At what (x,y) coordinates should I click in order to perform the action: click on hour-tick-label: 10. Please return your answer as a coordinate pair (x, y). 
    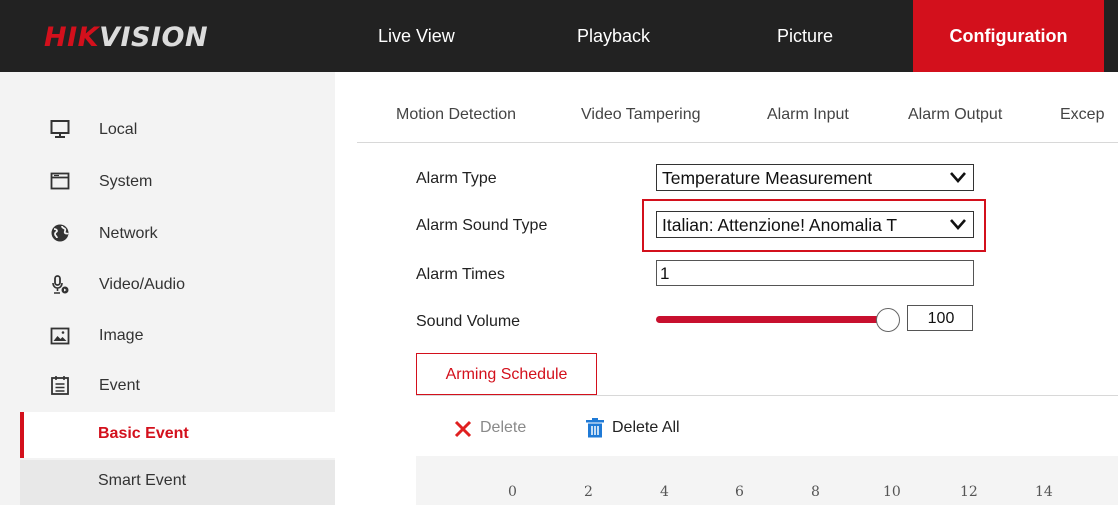
    Looking at the image, I should click on (892, 492).